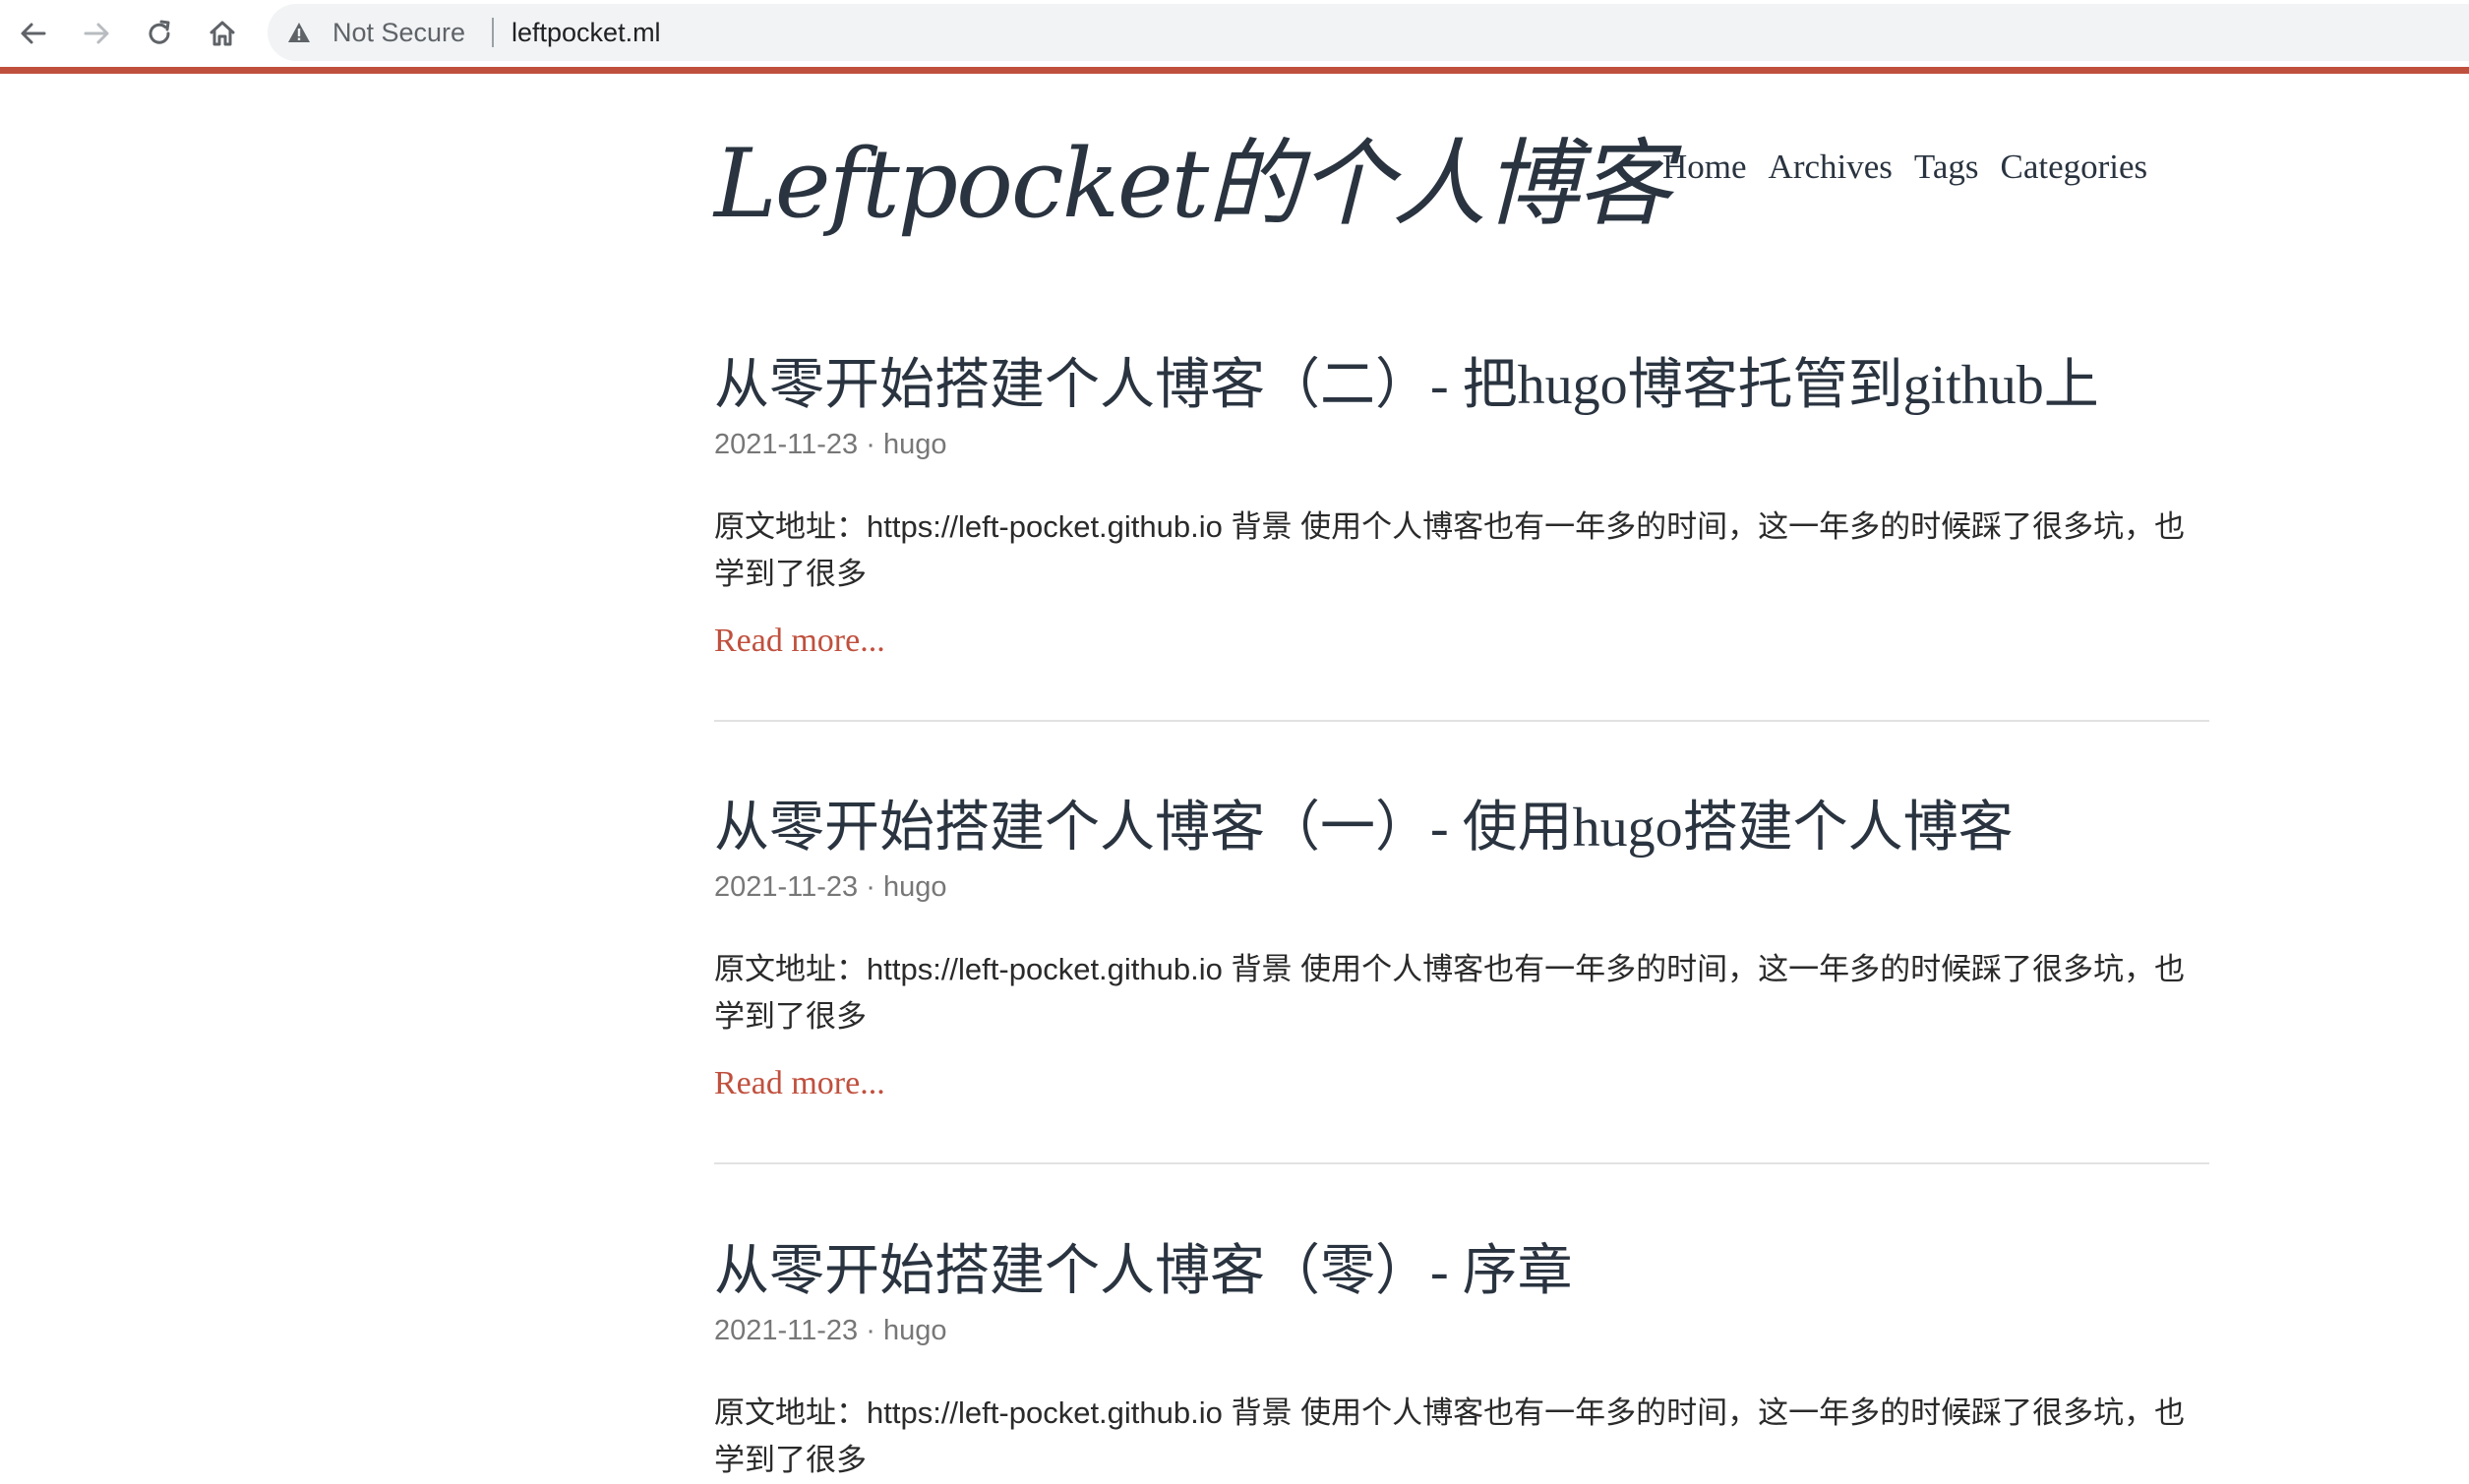 Image resolution: width=2469 pixels, height=1484 pixels. Describe the element at coordinates (1705, 173) in the screenshot. I see `nav-home-link: Home` at that location.